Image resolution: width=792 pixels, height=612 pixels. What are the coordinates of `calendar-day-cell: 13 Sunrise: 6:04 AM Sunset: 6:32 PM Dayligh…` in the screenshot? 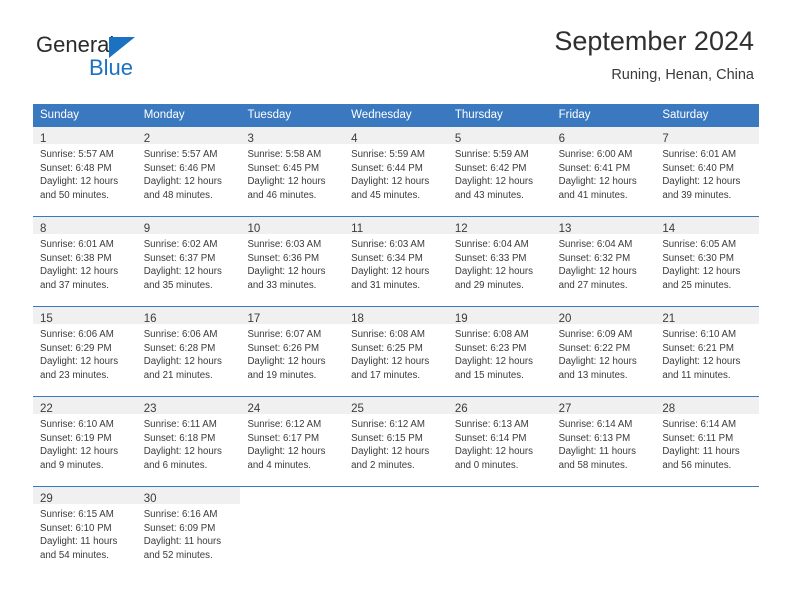 It's located at (603, 261).